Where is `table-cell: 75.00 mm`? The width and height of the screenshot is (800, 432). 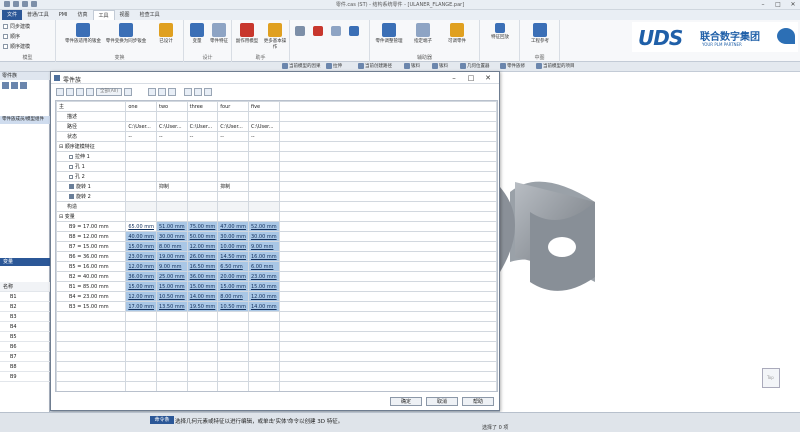 table-cell: 75.00 mm is located at coordinates (202, 226).